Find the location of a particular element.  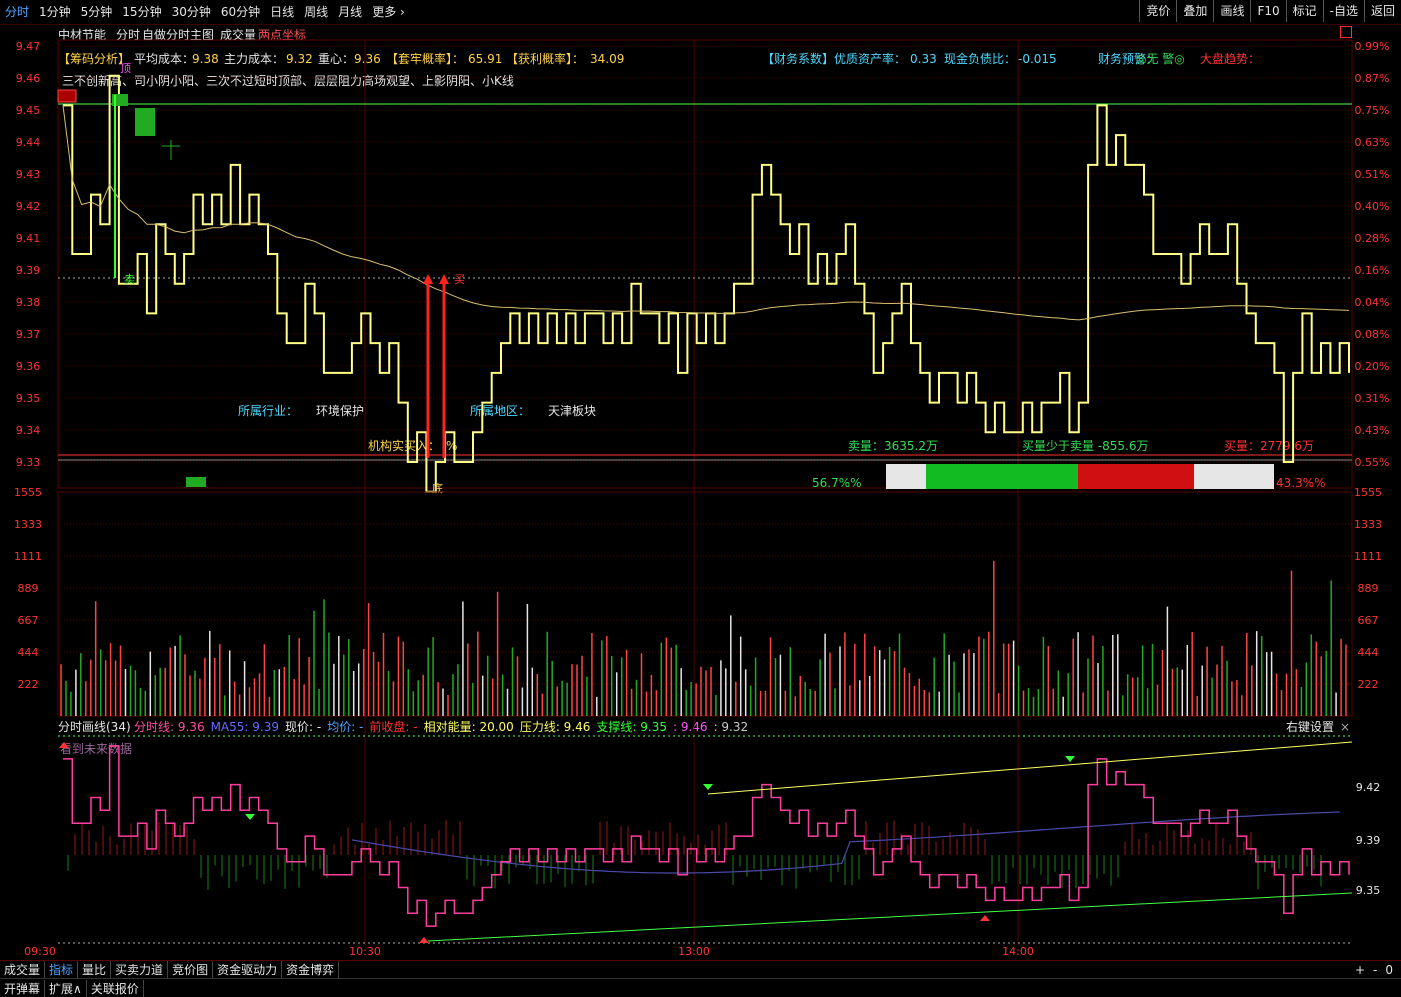

vol-tick: 222 is located at coordinates (28, 684).